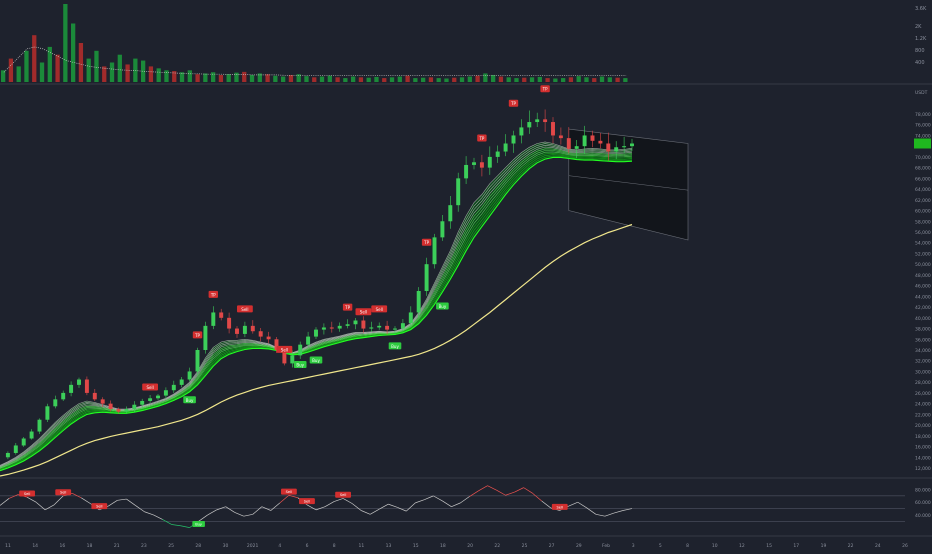 This screenshot has height=554, width=932. I want to click on price-tick-label: 54,000, so click(923, 244).